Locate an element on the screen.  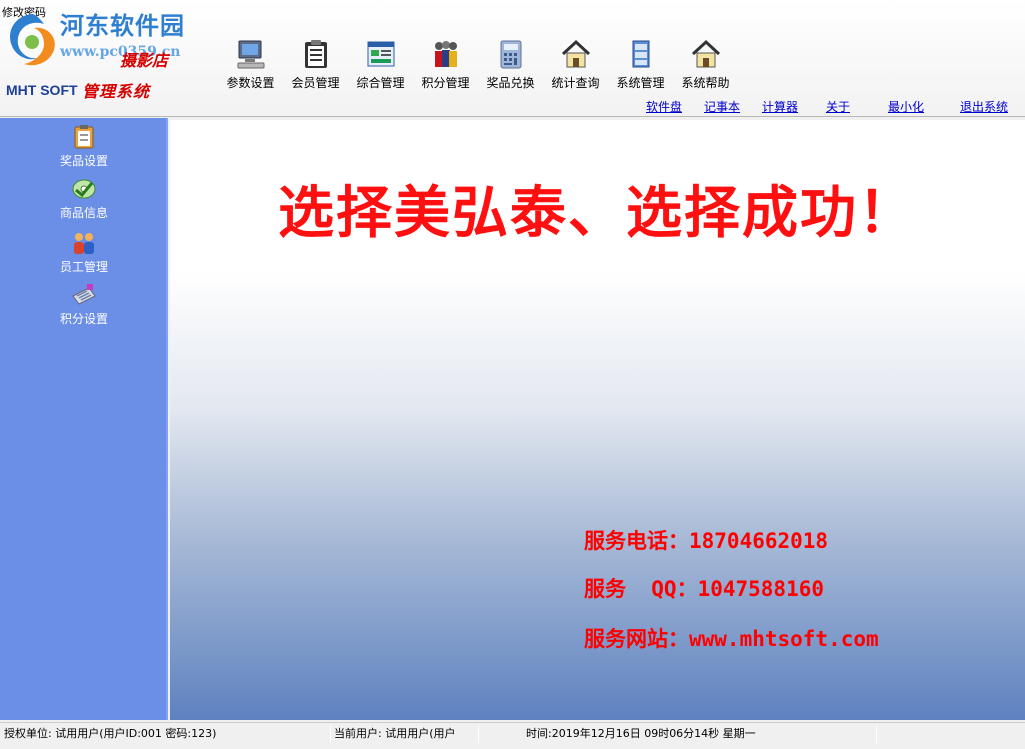
sidebar-item-label: 积分设置 is located at coordinates (83, 319).